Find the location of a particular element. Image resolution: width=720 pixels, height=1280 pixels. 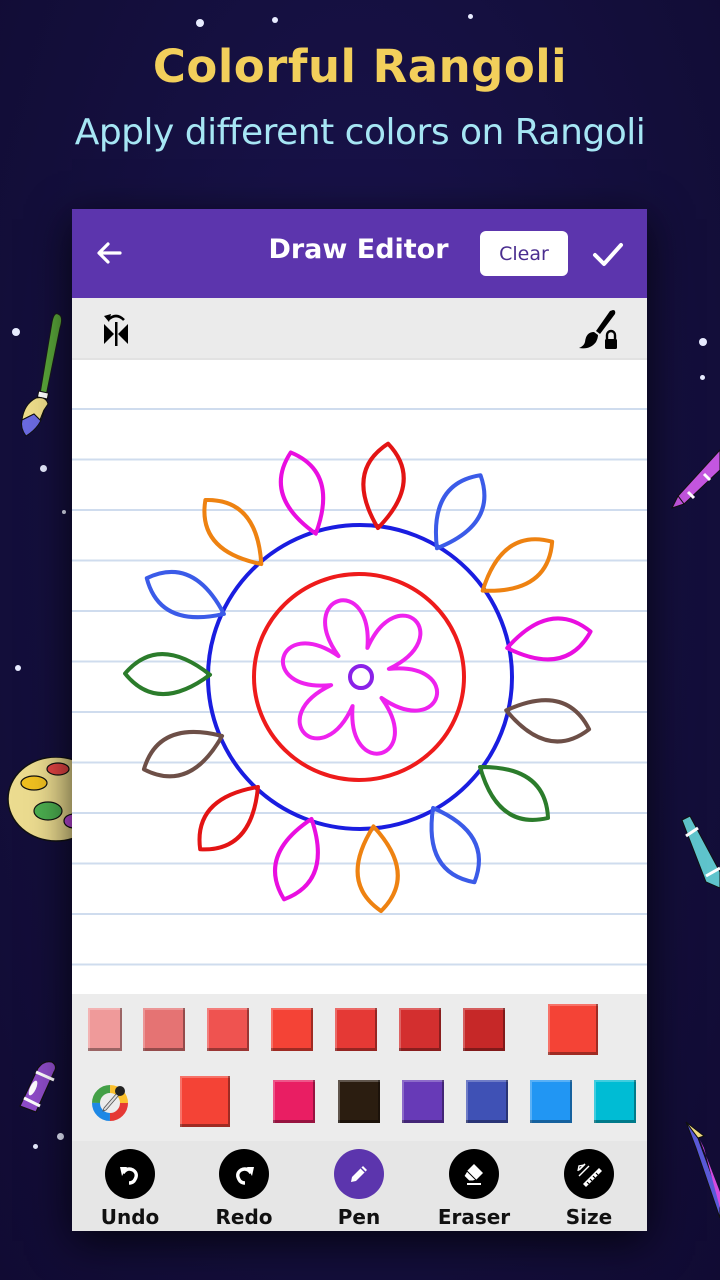

size-label: Size is located at coordinates (589, 1217).